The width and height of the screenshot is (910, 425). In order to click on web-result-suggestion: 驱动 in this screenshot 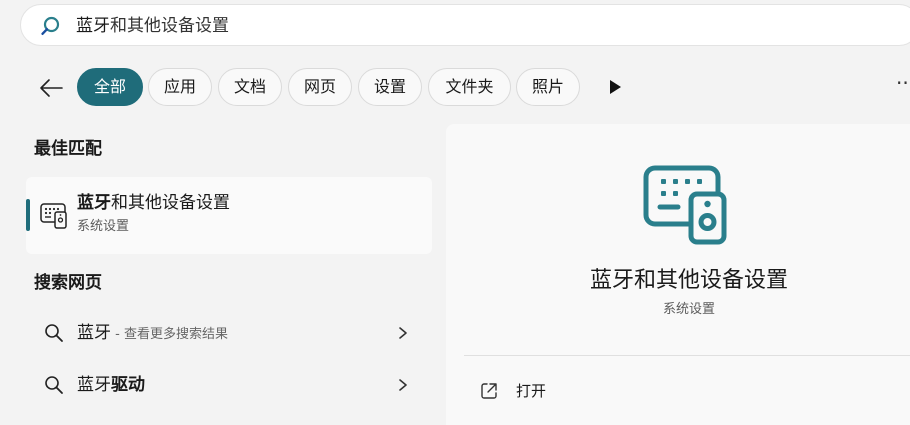, I will do `click(128, 385)`.